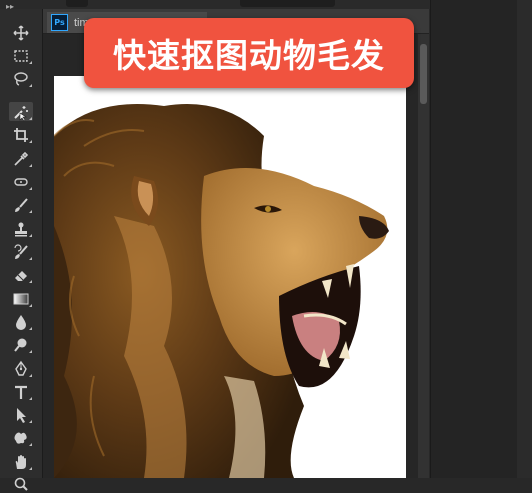 Image resolution: width=532 pixels, height=493 pixels. I want to click on custom-shape-tool, so click(21, 437).